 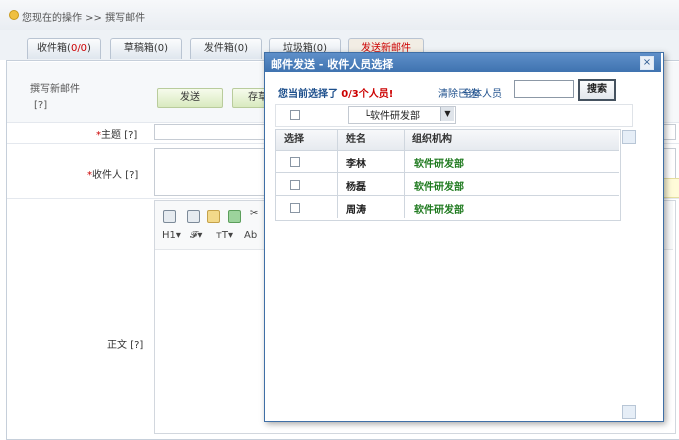 I want to click on subject-label-text: 主题, so click(x=111, y=135).